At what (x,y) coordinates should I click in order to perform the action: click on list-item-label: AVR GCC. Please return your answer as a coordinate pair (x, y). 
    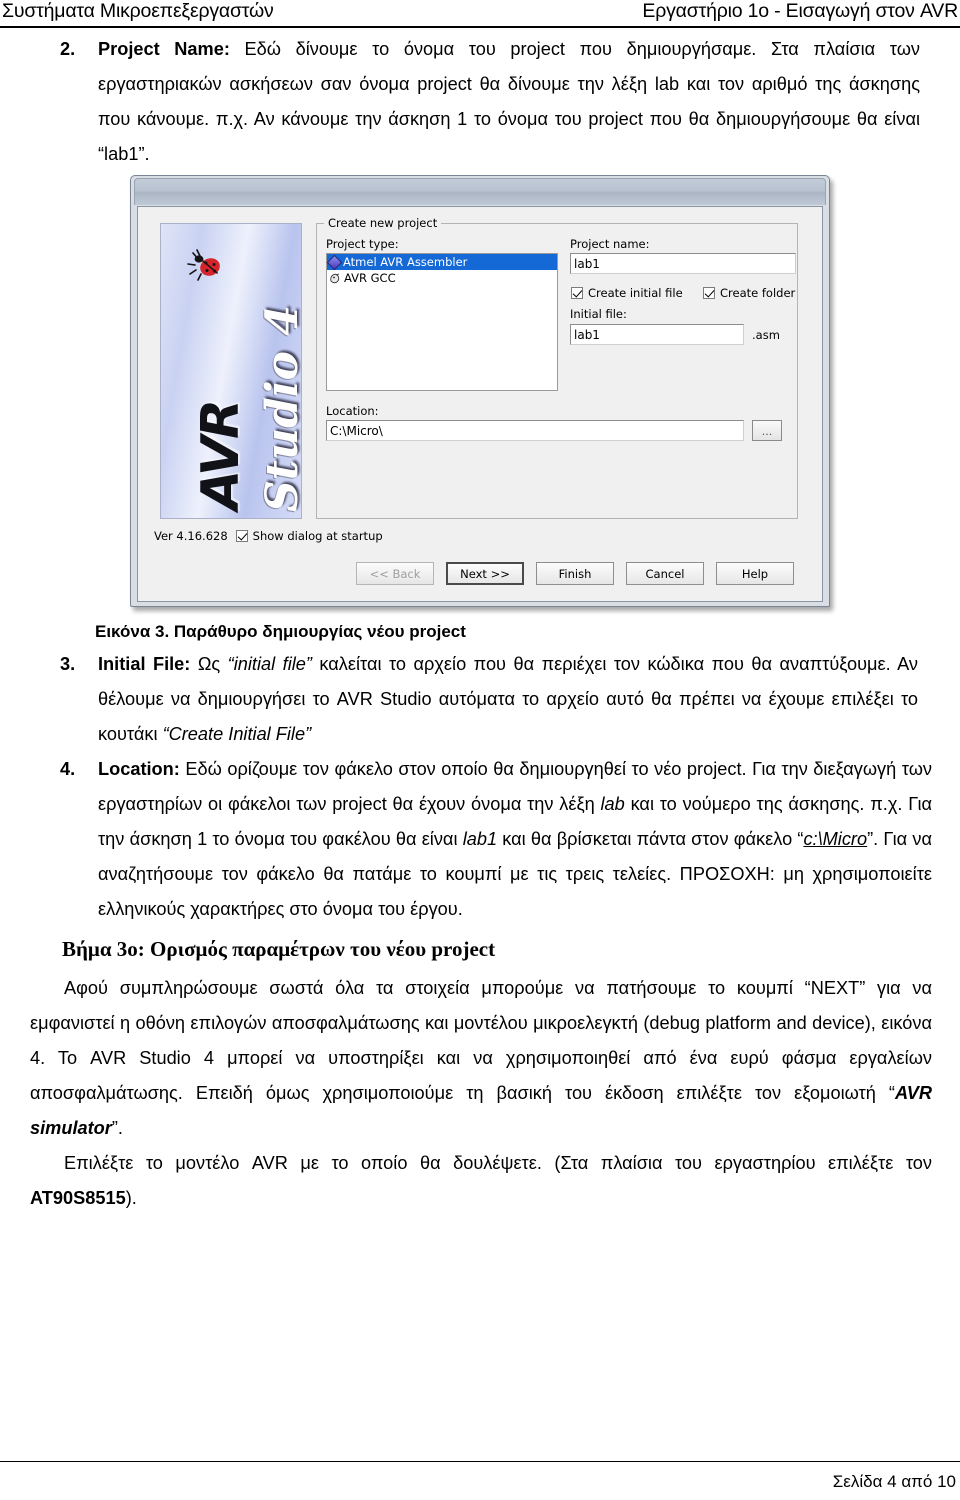
    Looking at the image, I should click on (370, 278).